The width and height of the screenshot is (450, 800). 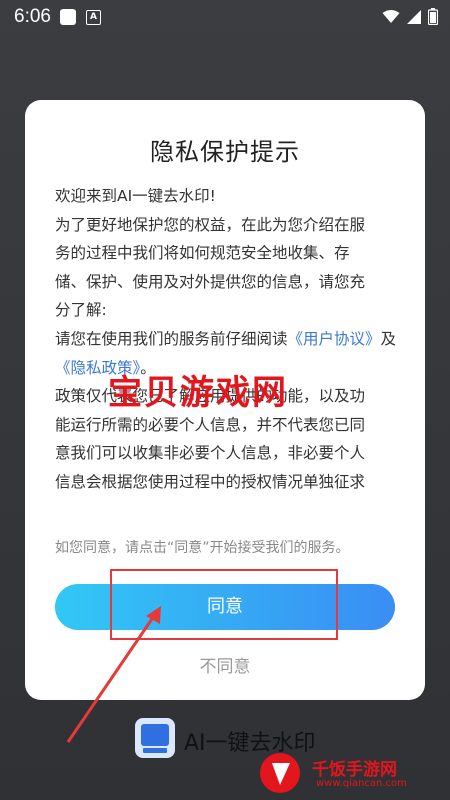 I want to click on corner-watermark: 千饭手游网, so click(x=354, y=770).